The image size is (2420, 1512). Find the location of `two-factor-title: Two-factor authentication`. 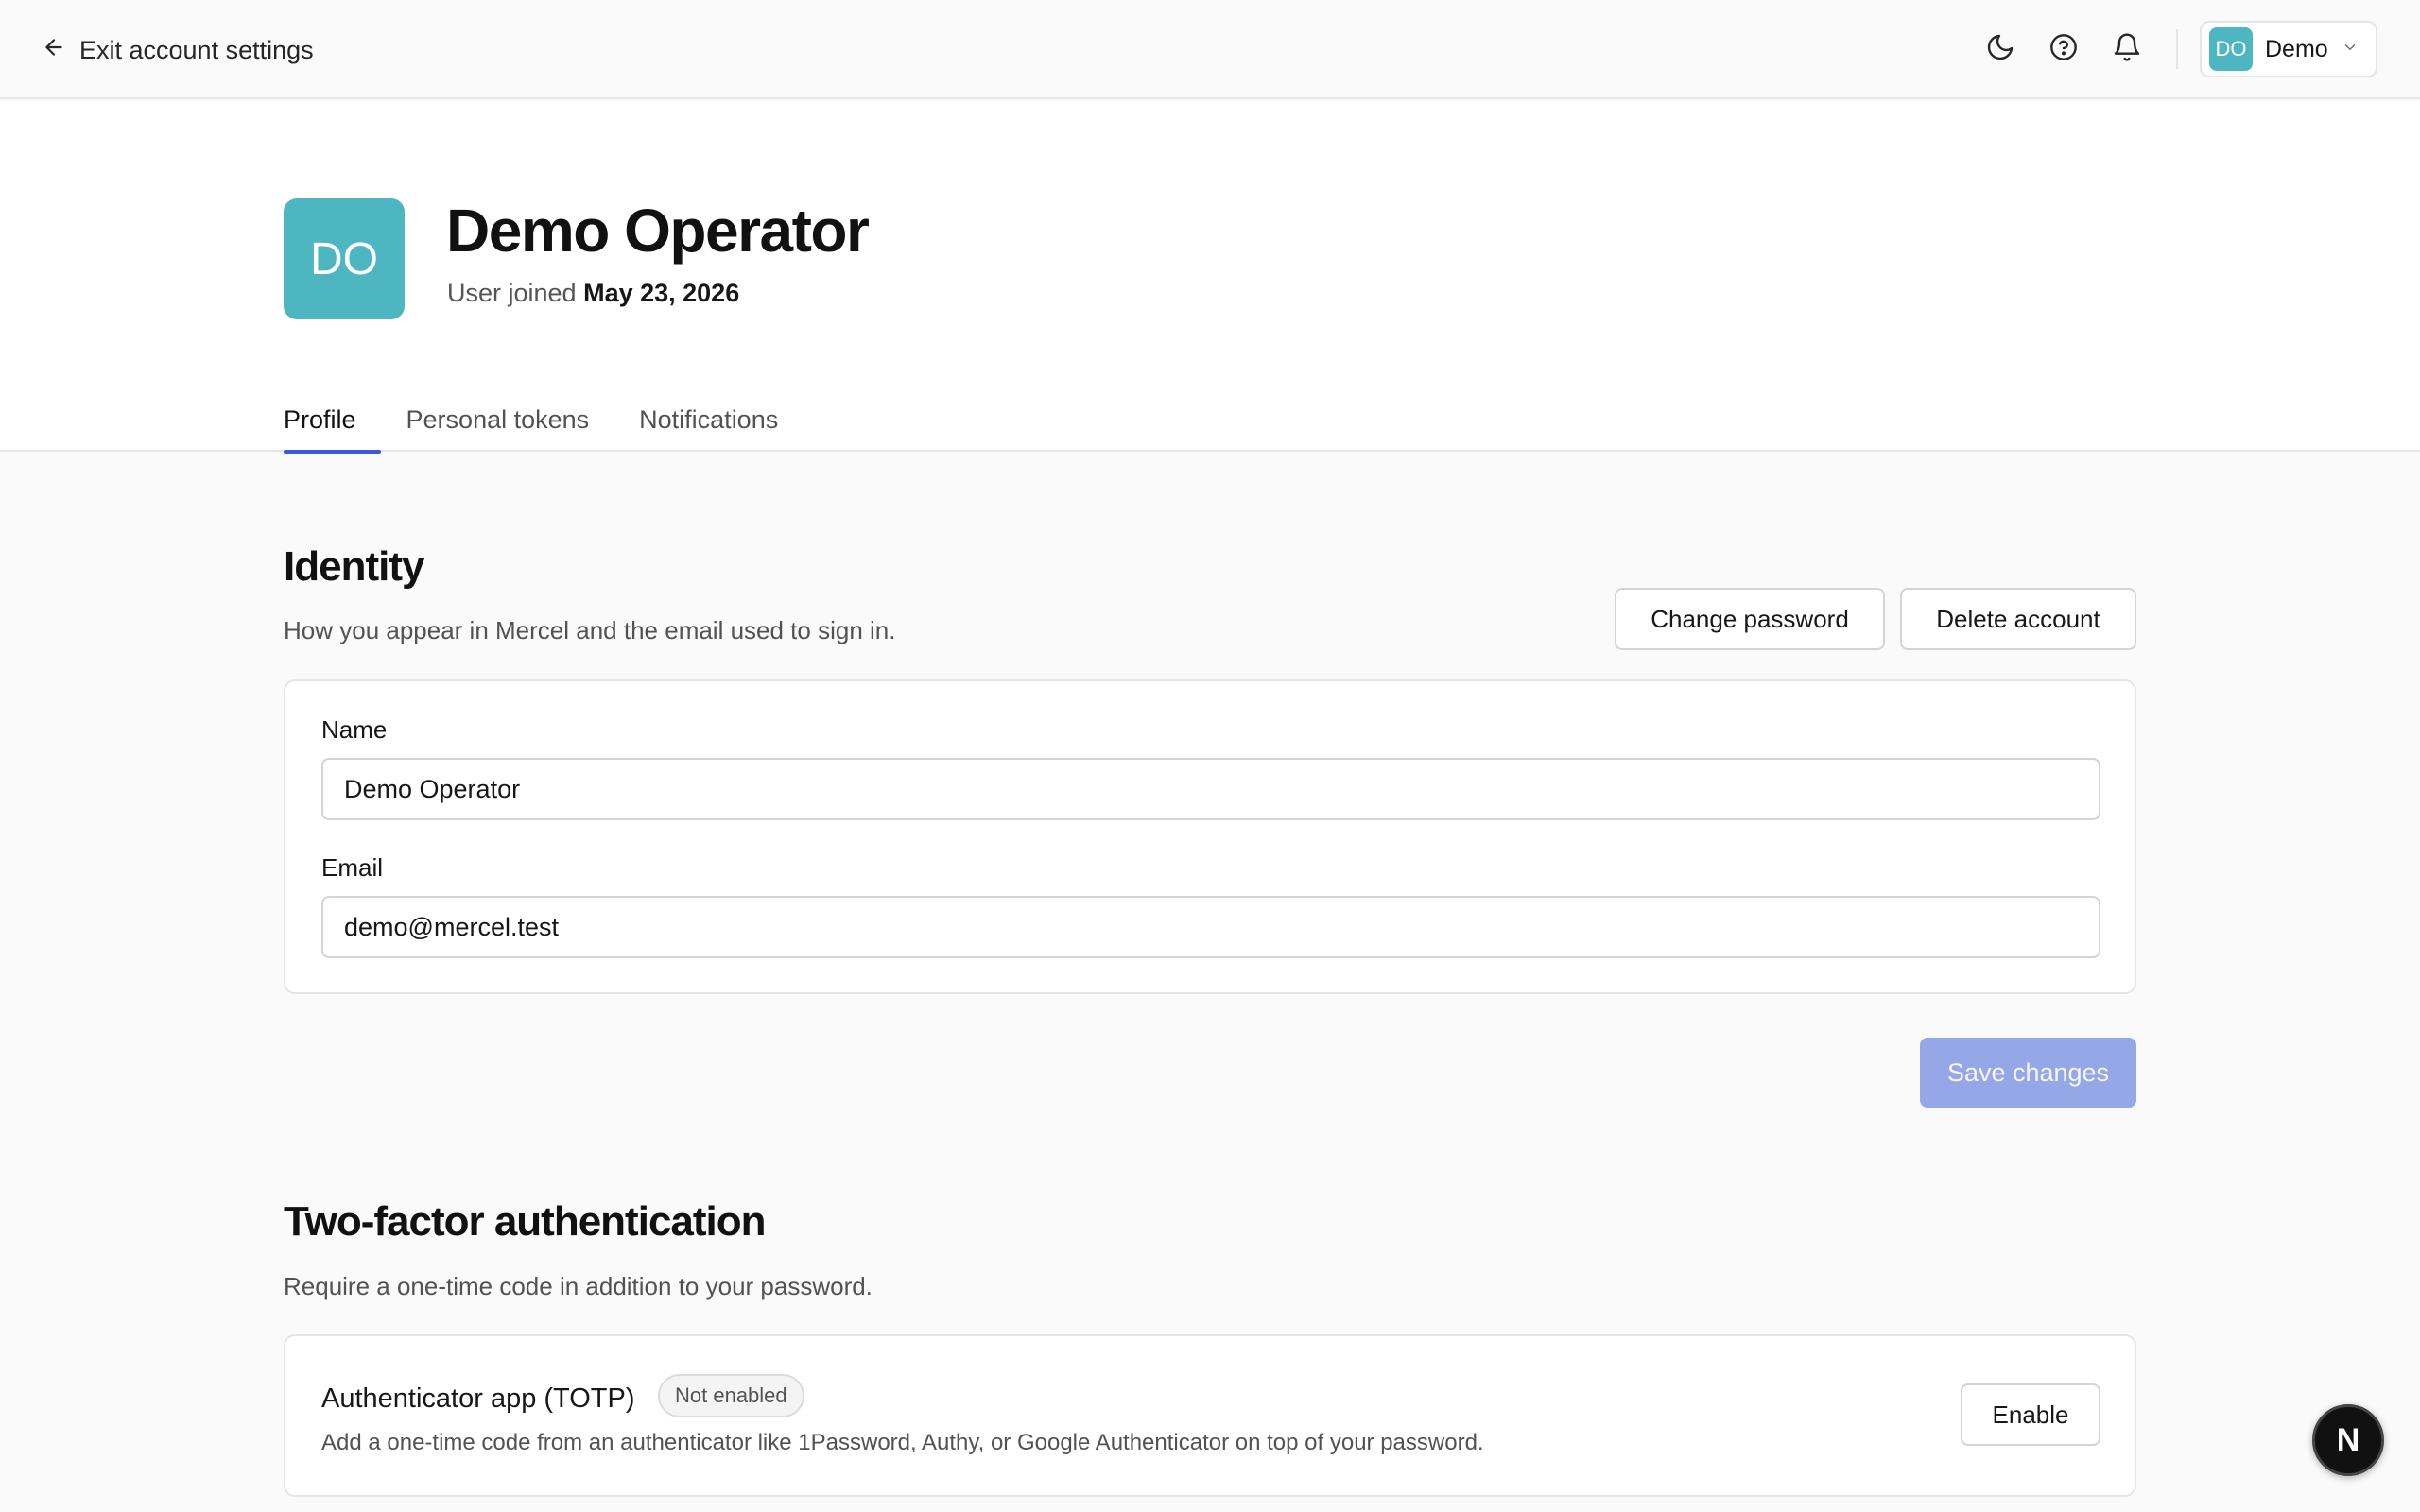

two-factor-title: Two-factor authentication is located at coordinates (525, 1221).